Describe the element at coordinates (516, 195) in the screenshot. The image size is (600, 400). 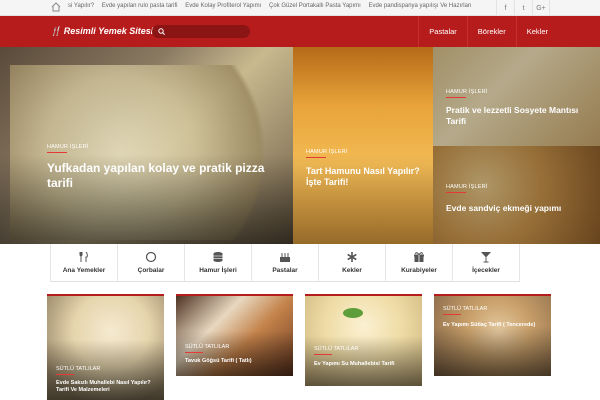
I see `hero-tile-sandvic: HAMUR İŞLERİ Evde sandviç ekmeği yapımı` at that location.